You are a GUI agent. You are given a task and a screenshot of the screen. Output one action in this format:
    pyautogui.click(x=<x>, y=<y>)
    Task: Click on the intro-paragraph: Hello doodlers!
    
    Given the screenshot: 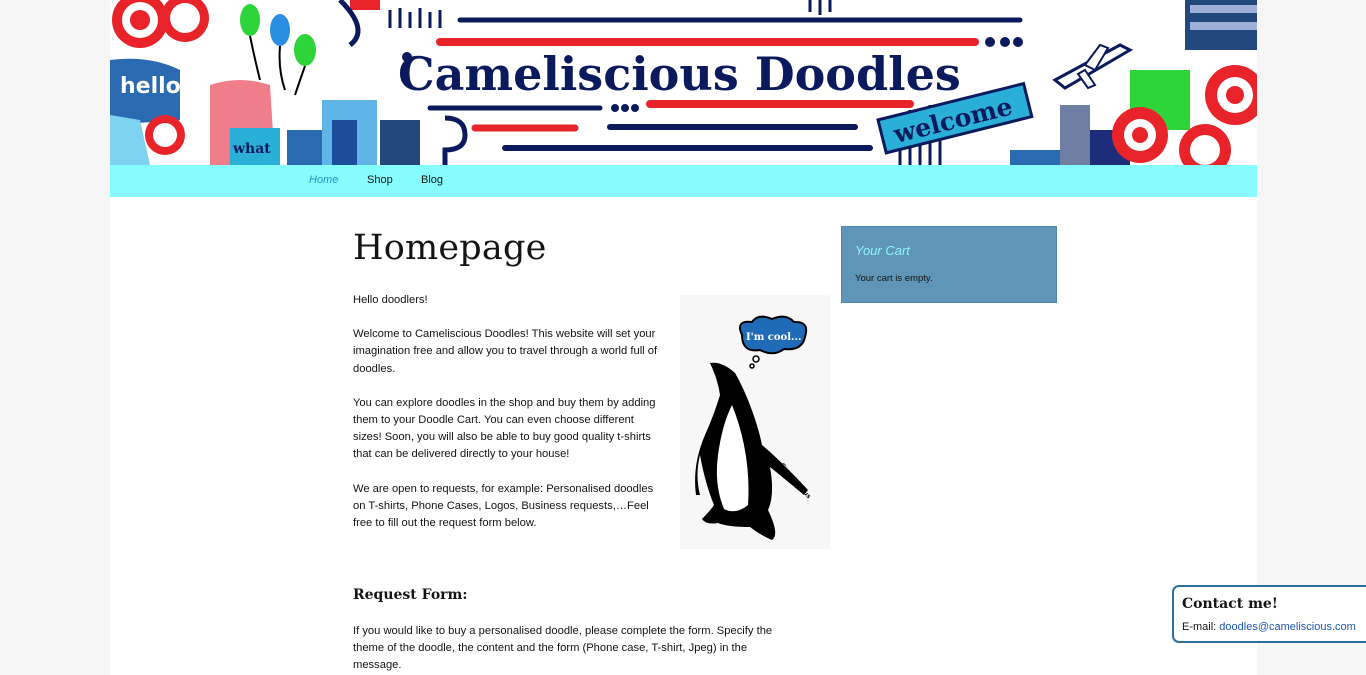 What is the action you would take?
    pyautogui.click(x=390, y=300)
    